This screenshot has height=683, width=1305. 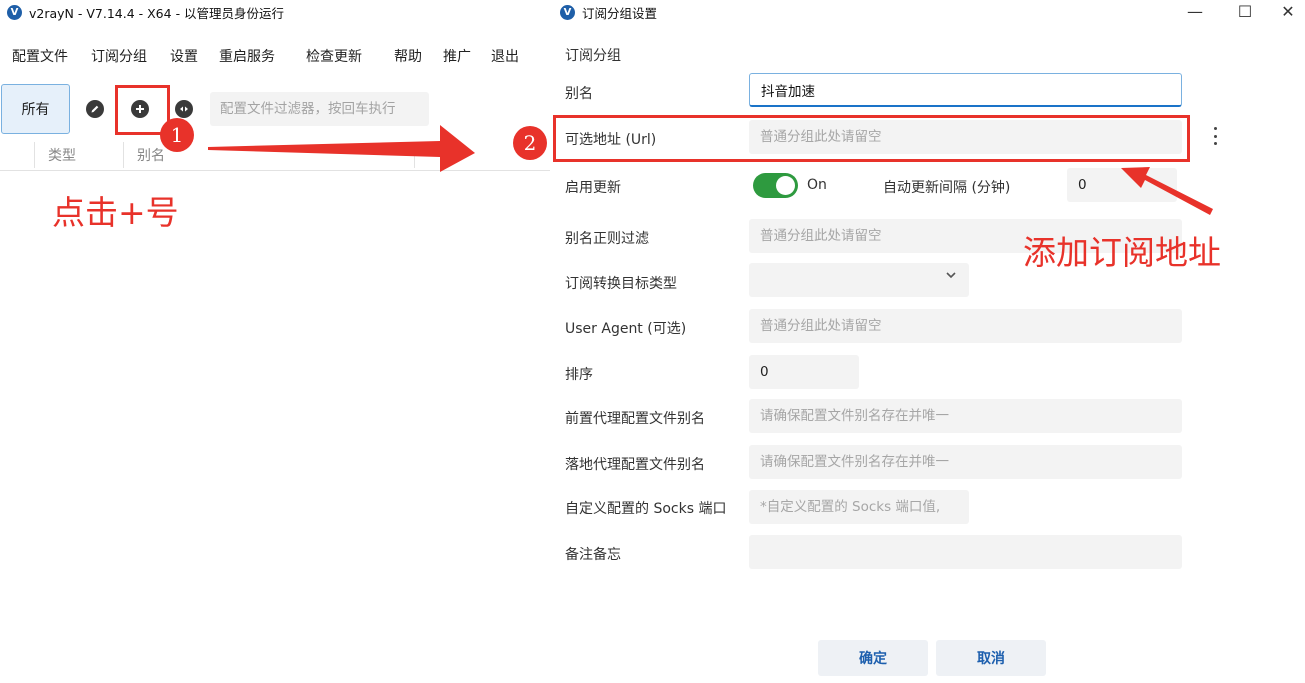 I want to click on user-agent-input, so click(x=965, y=326).